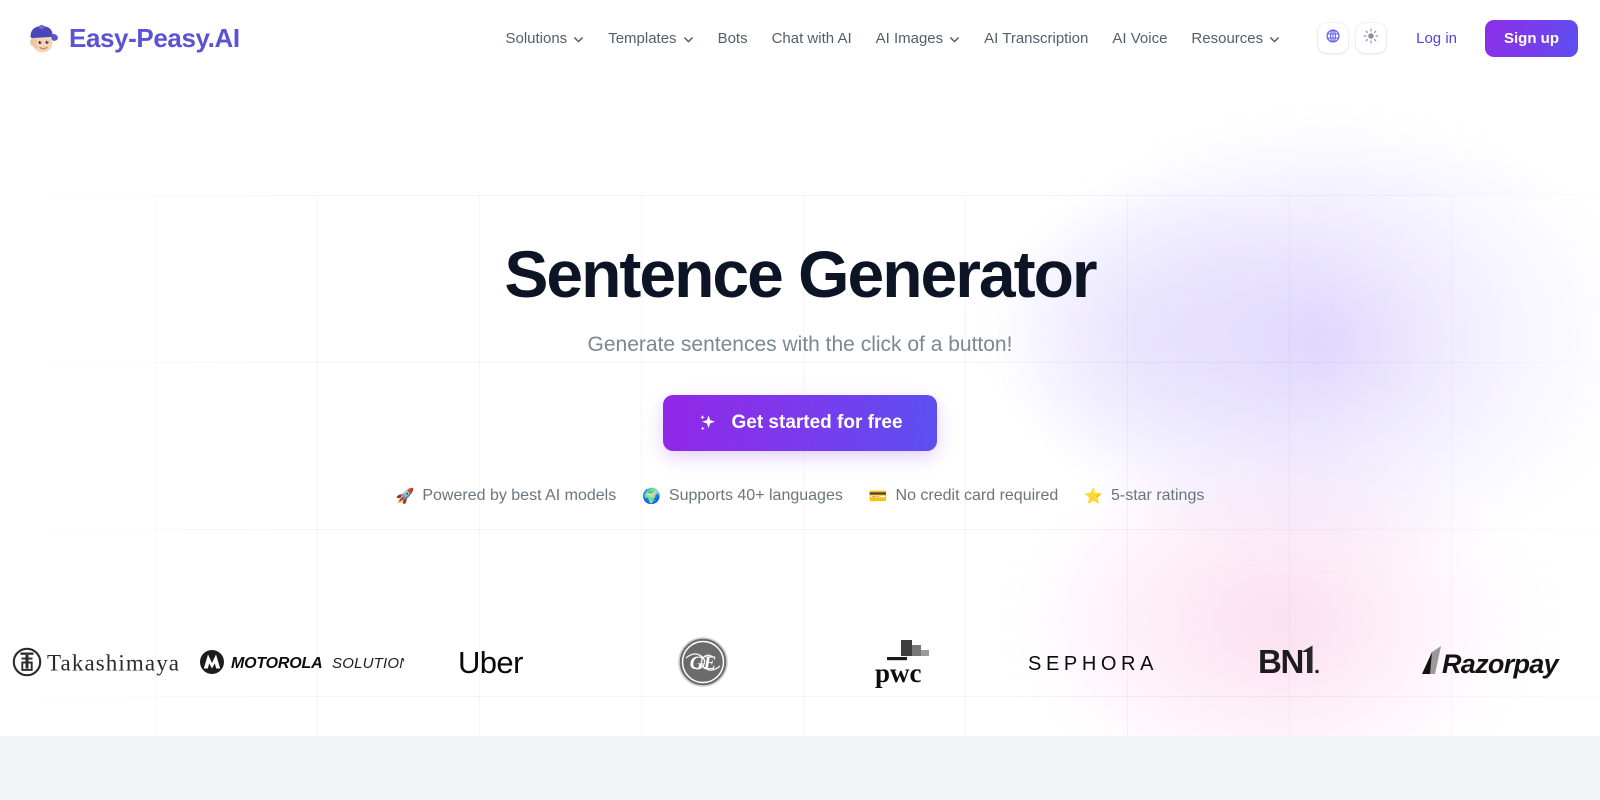 The height and width of the screenshot is (800, 1600). What do you see at coordinates (41, 38) in the screenshot?
I see `mascot-boy-cap-icon` at bounding box center [41, 38].